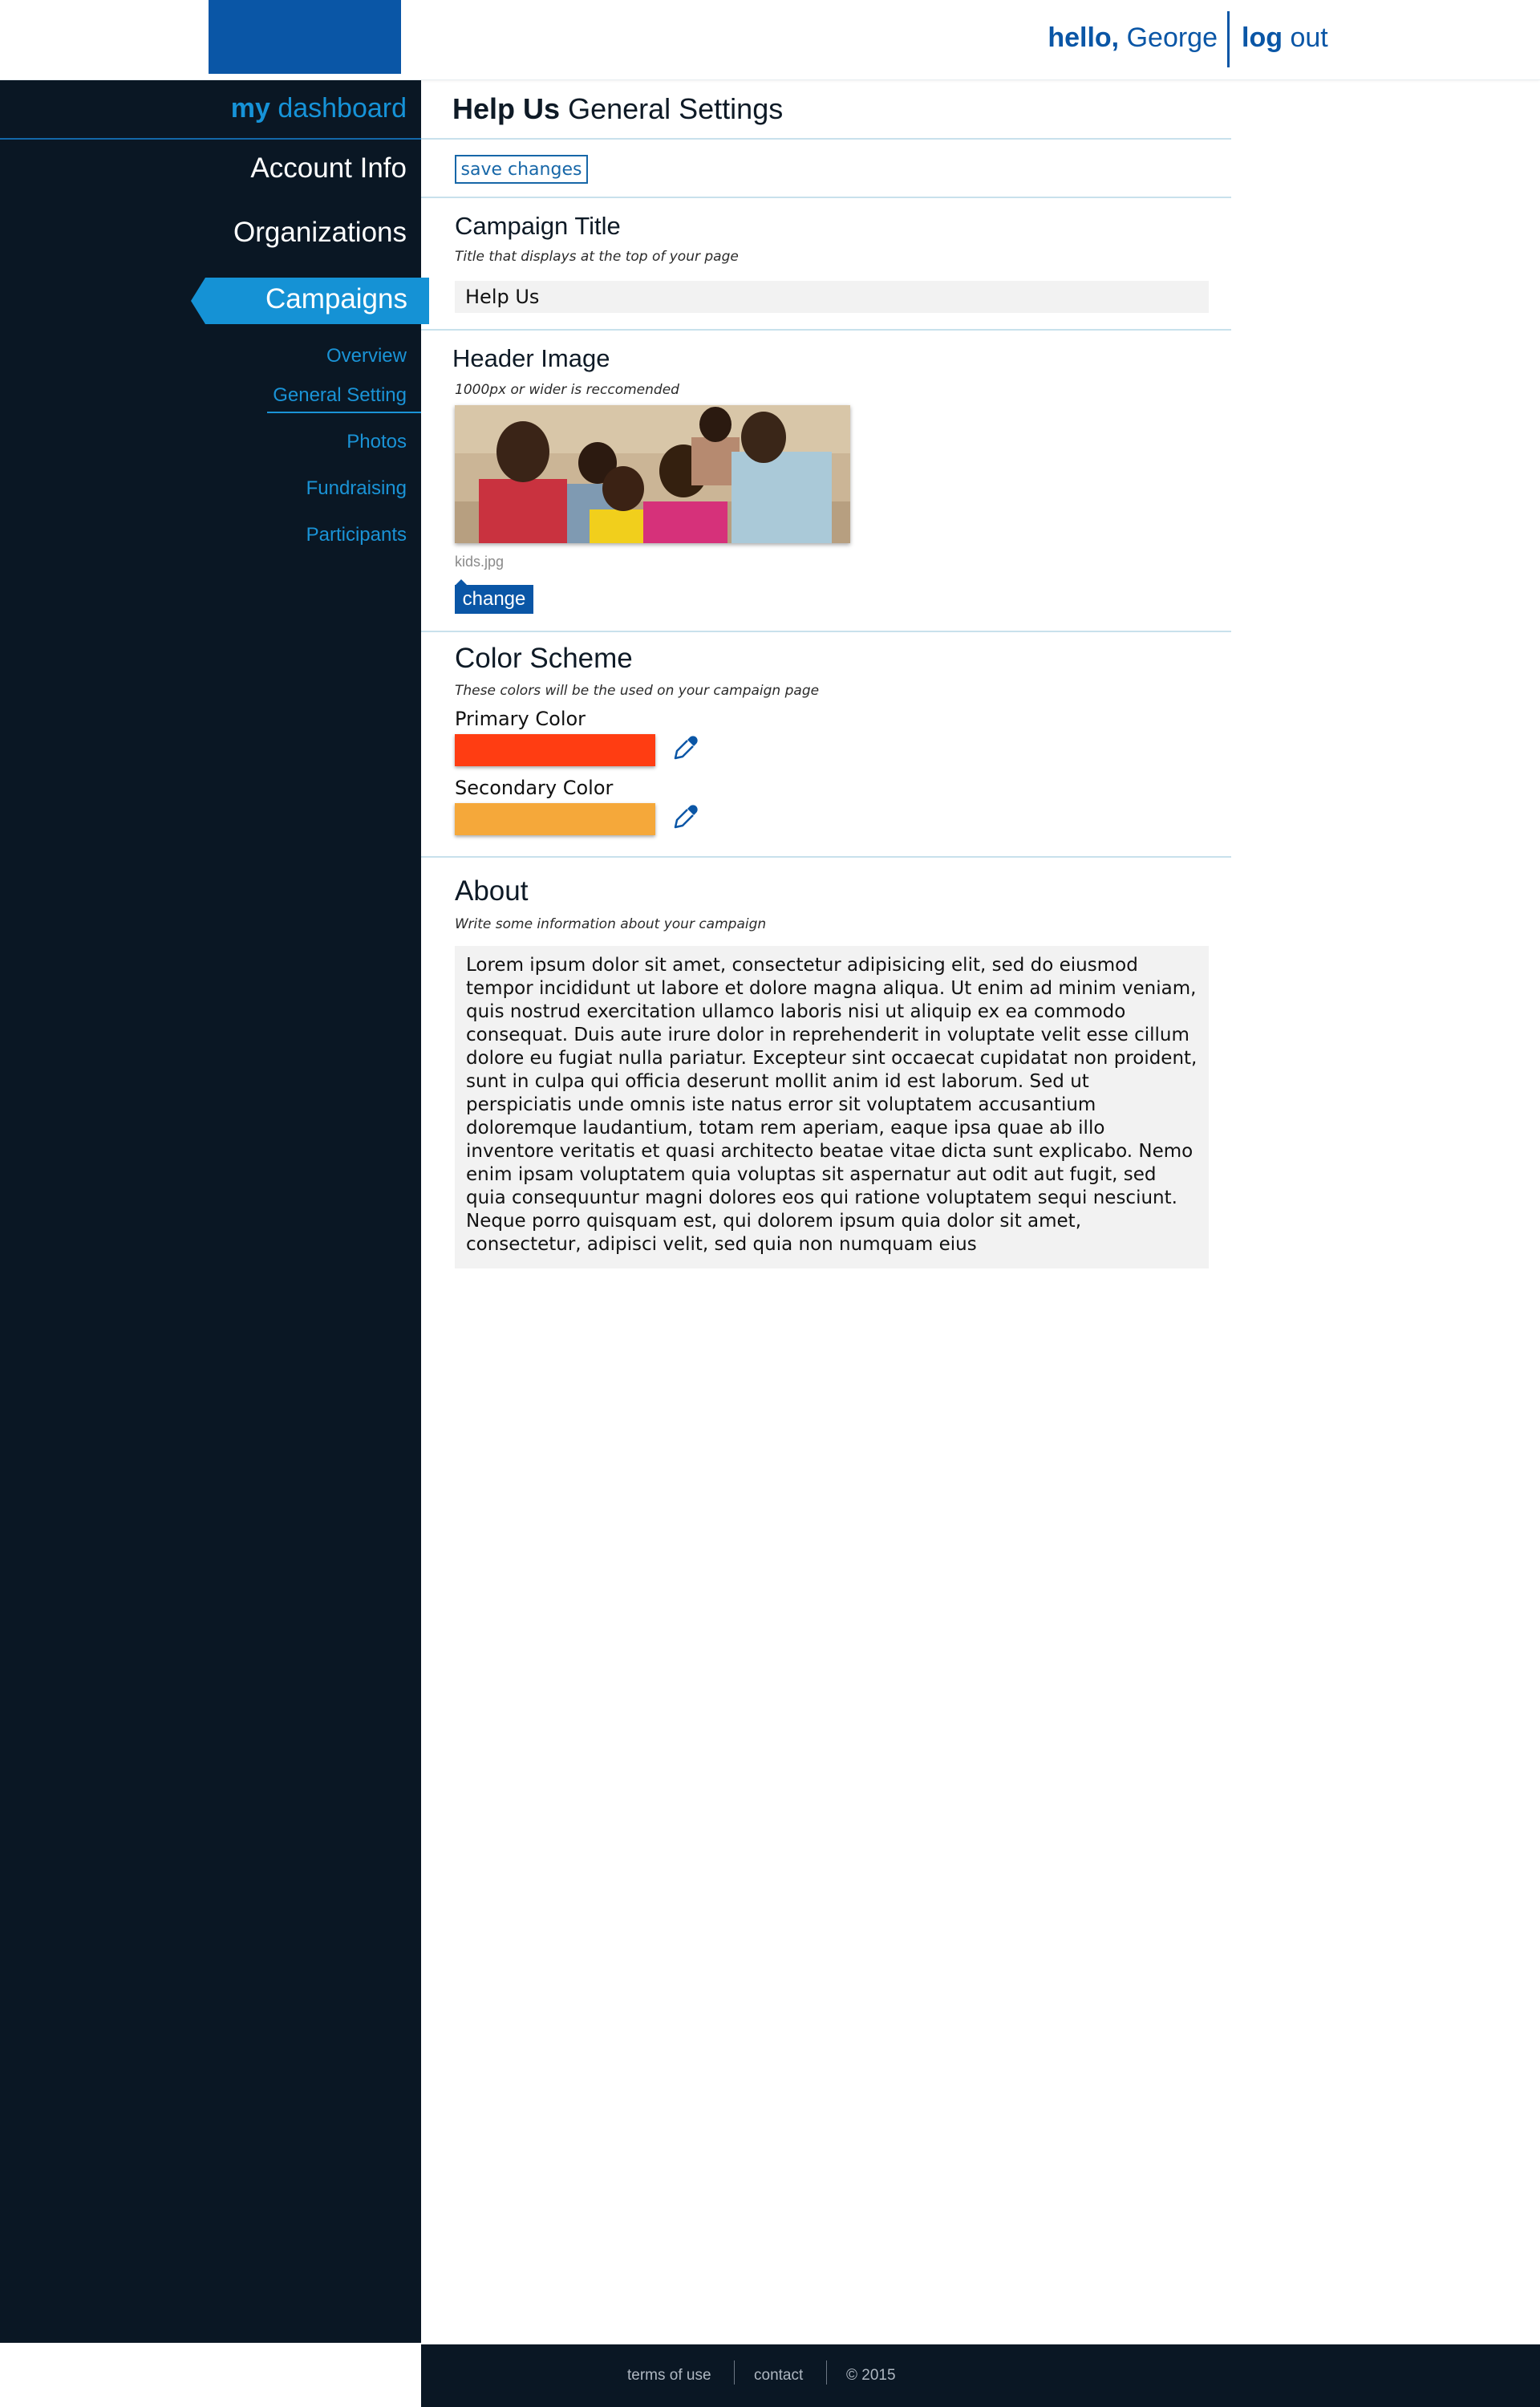 The width and height of the screenshot is (1540, 2407). I want to click on color-scheme-heading: Color Scheme, so click(544, 658).